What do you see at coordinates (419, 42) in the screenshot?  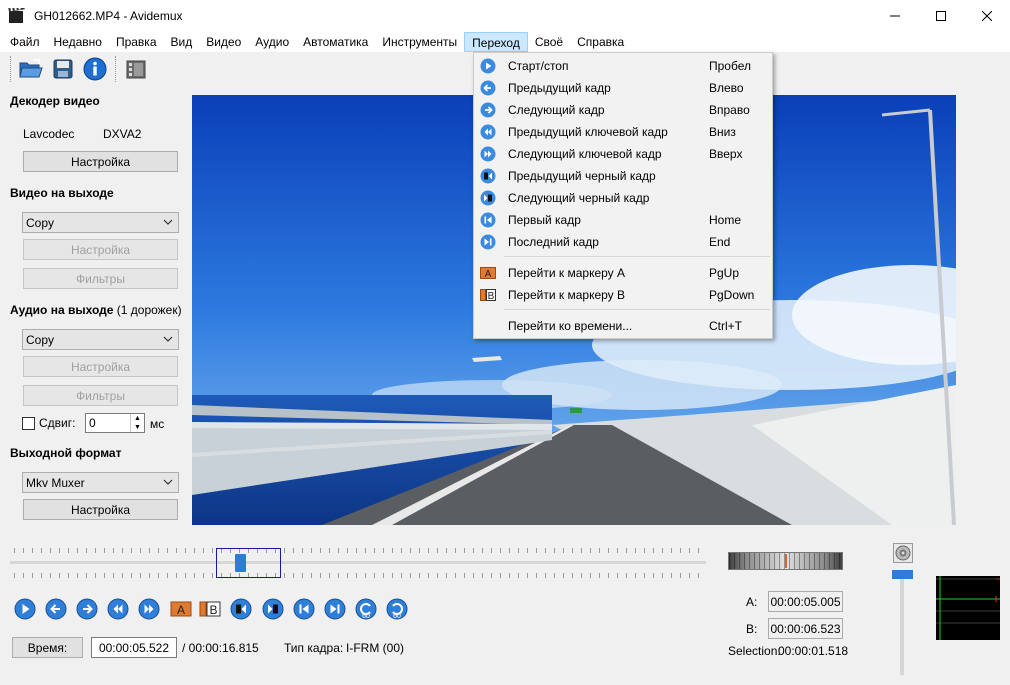 I see `menu-tools: Инструменты` at bounding box center [419, 42].